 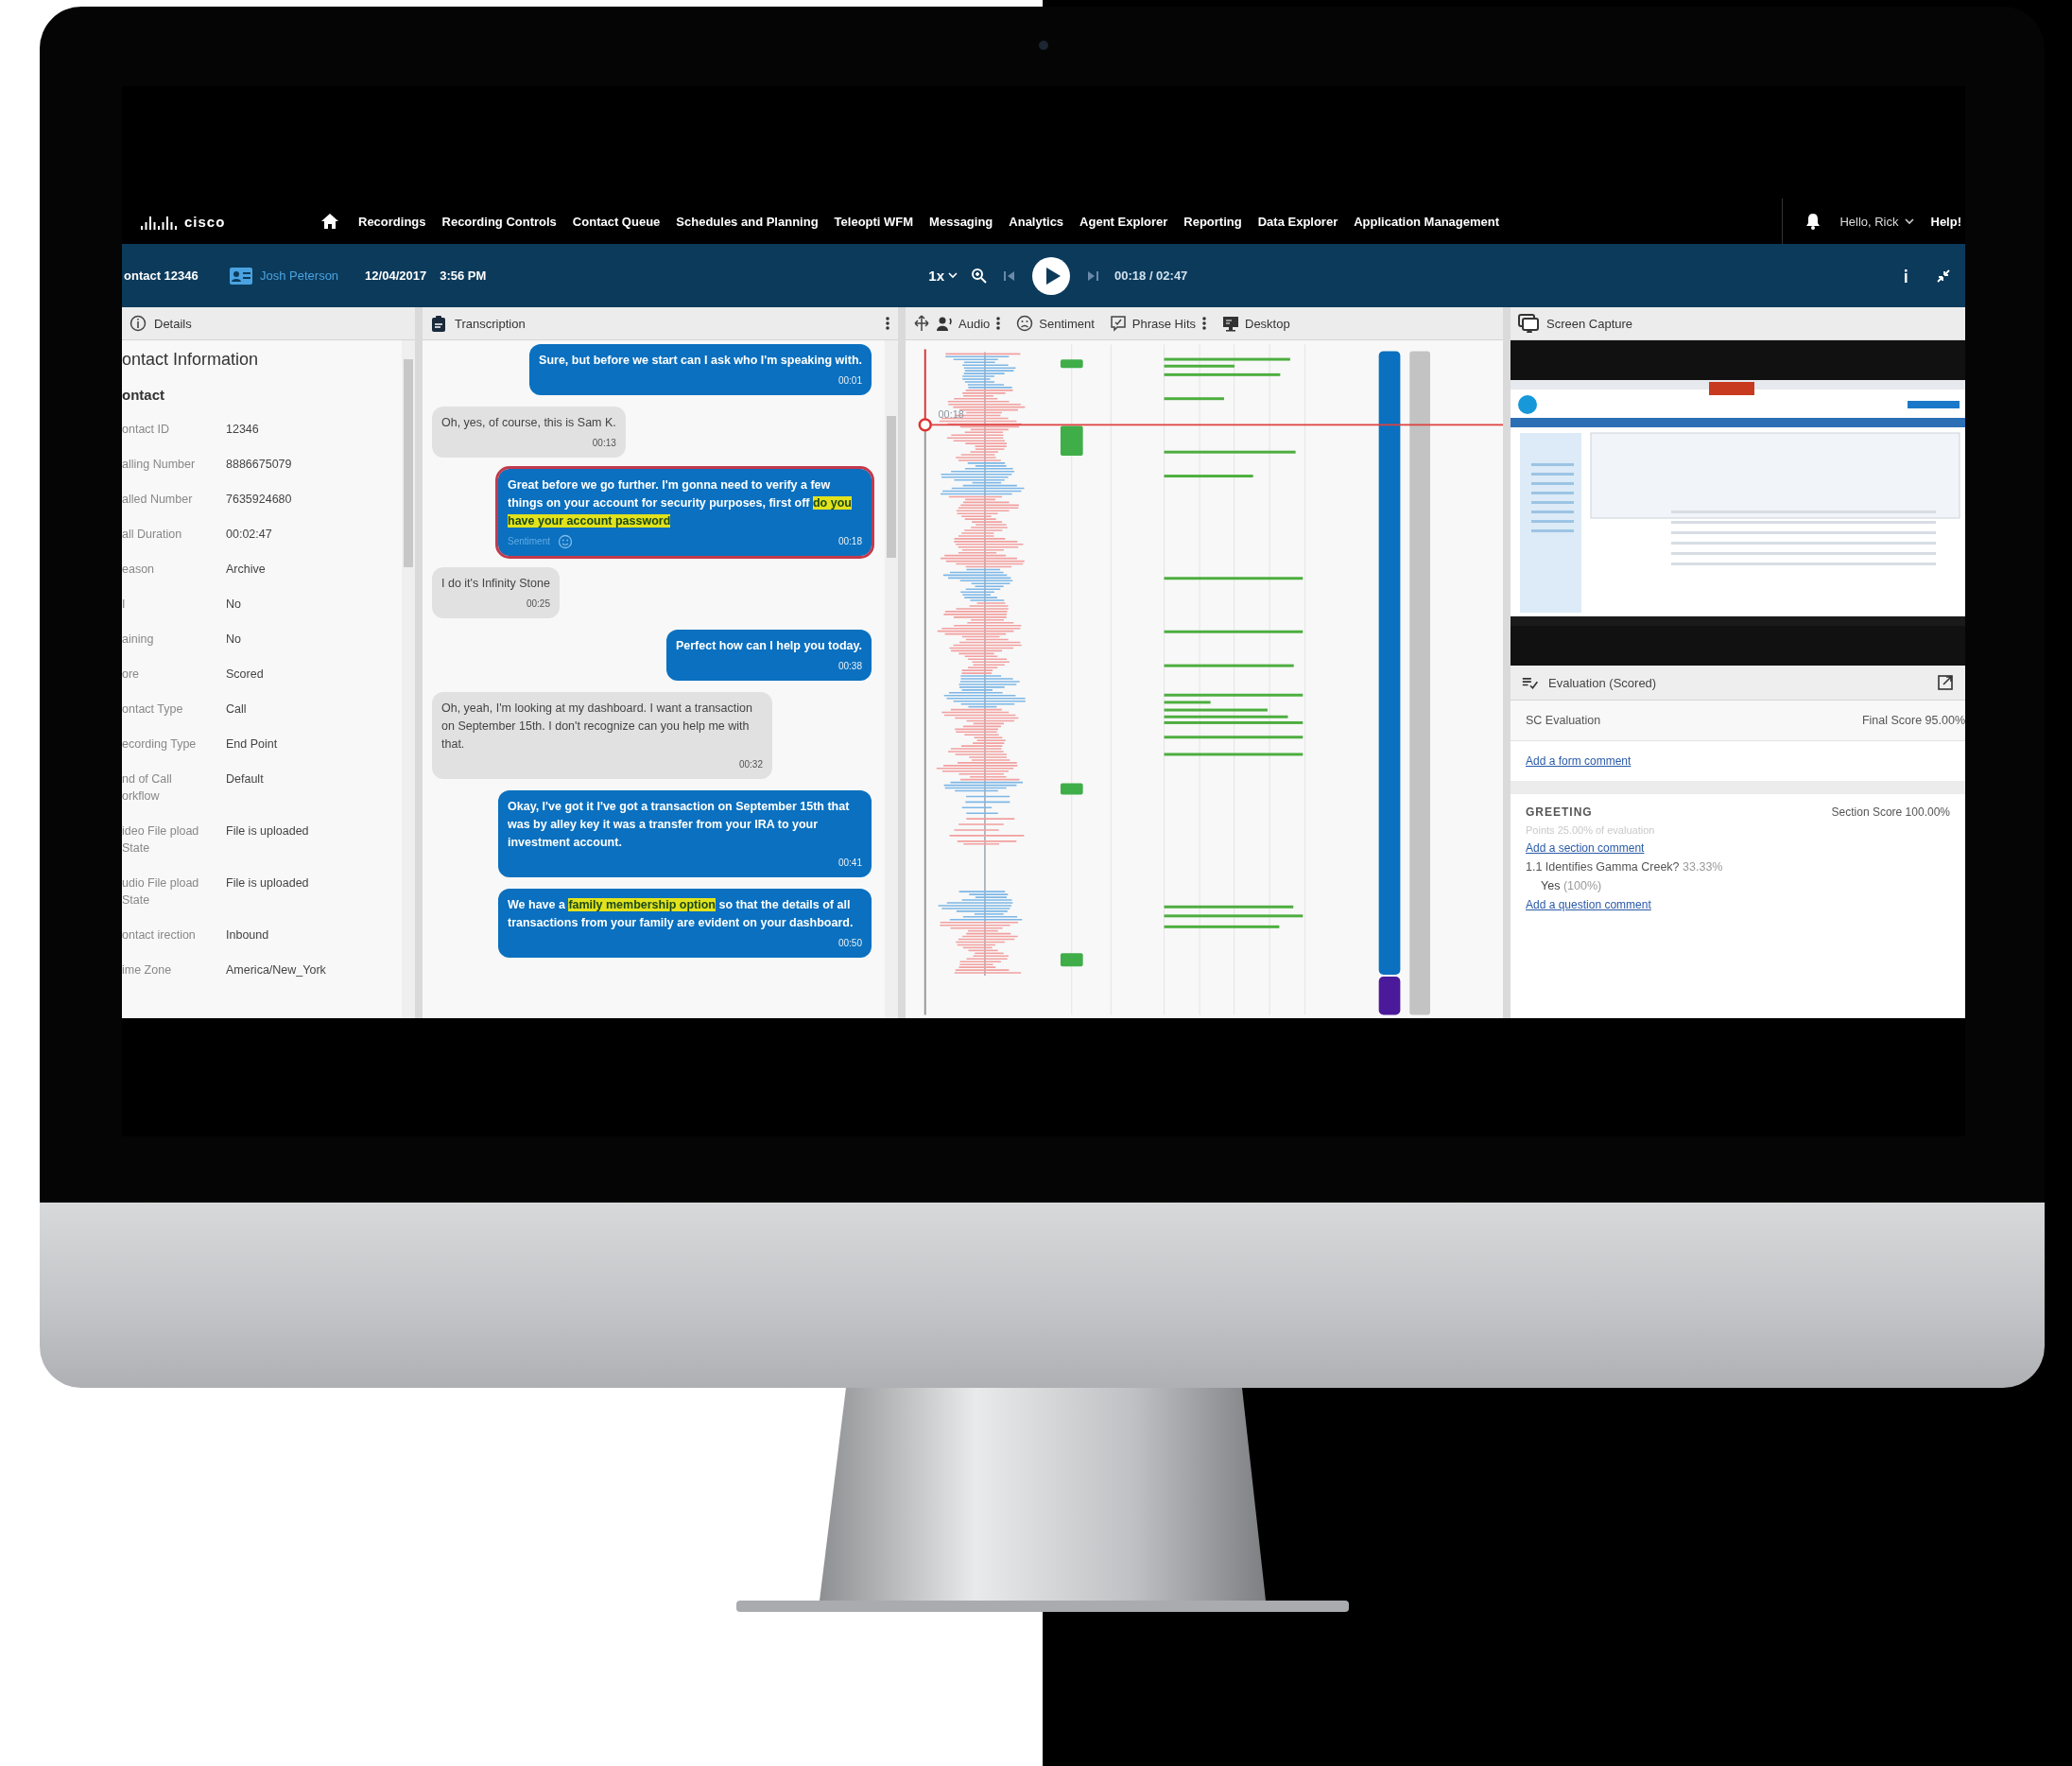 What do you see at coordinates (330, 222) in the screenshot?
I see `home-icon` at bounding box center [330, 222].